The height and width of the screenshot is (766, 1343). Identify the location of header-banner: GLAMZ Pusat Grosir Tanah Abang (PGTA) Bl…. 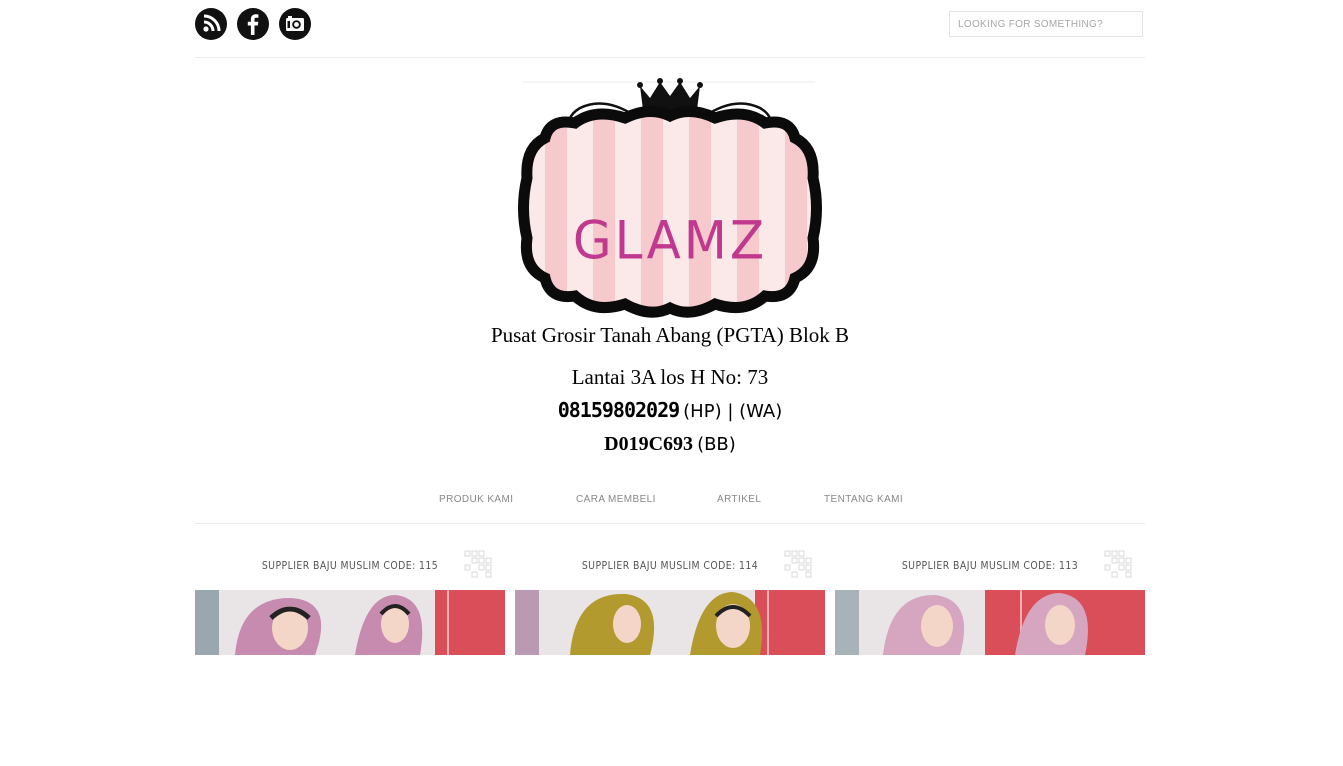
(670, 274).